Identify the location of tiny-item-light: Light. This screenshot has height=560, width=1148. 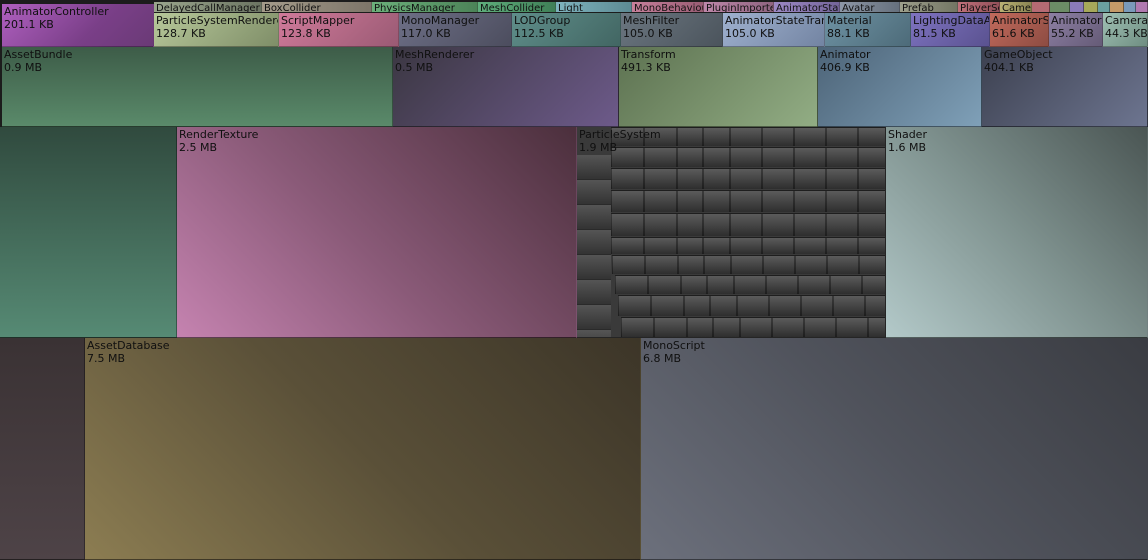
(594, 7).